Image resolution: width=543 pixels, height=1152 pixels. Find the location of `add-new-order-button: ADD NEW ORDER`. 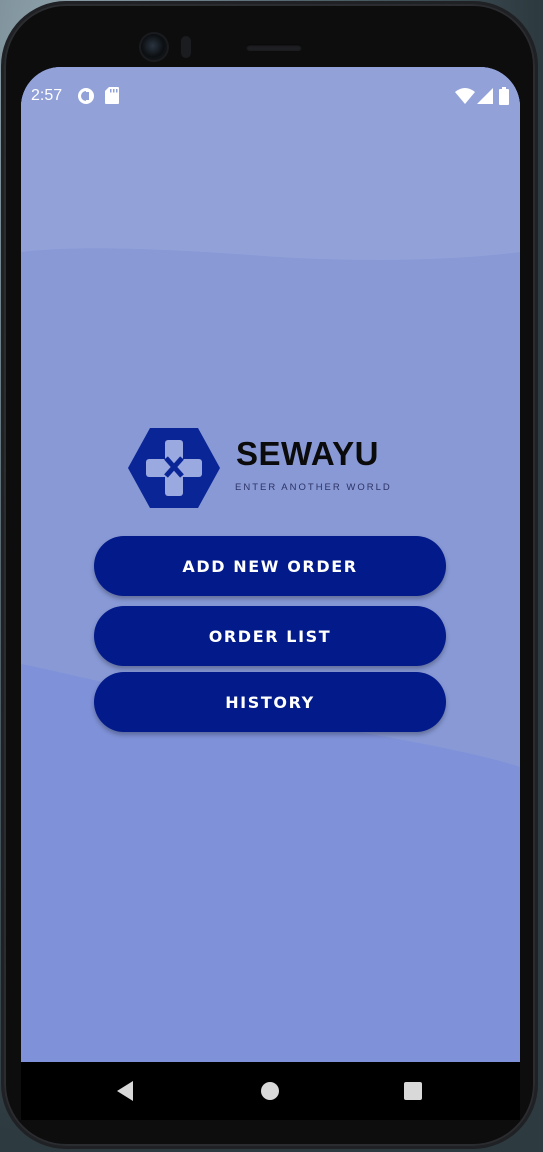

add-new-order-button: ADD NEW ORDER is located at coordinates (270, 566).